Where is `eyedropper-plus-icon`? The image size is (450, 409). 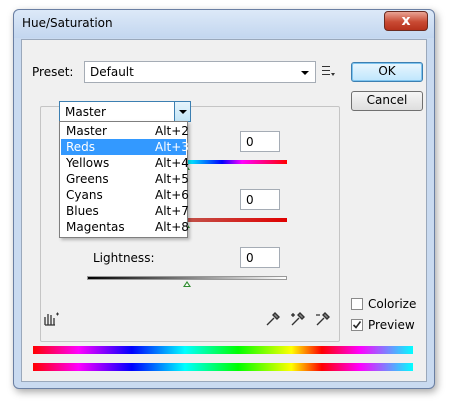
eyedropper-plus-icon is located at coordinates (298, 319).